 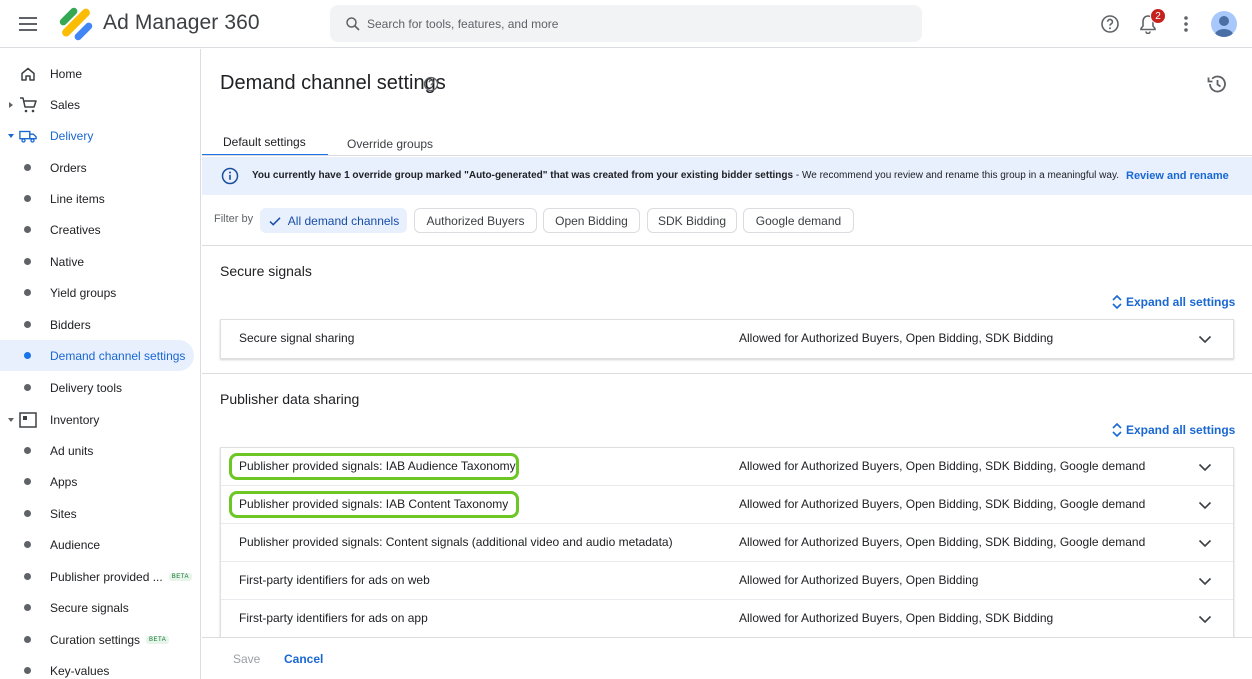 I want to click on inventory-icon, so click(x=28, y=420).